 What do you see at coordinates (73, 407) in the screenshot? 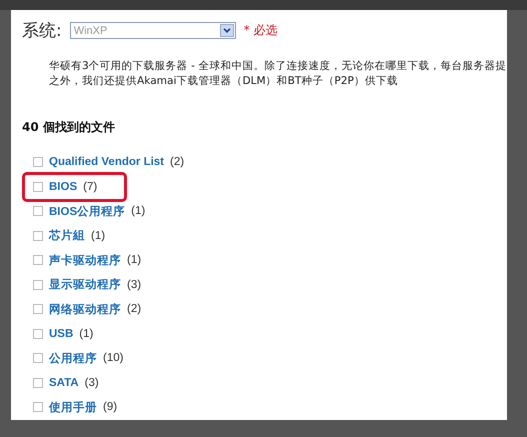
I see `category-link: 使用手册` at bounding box center [73, 407].